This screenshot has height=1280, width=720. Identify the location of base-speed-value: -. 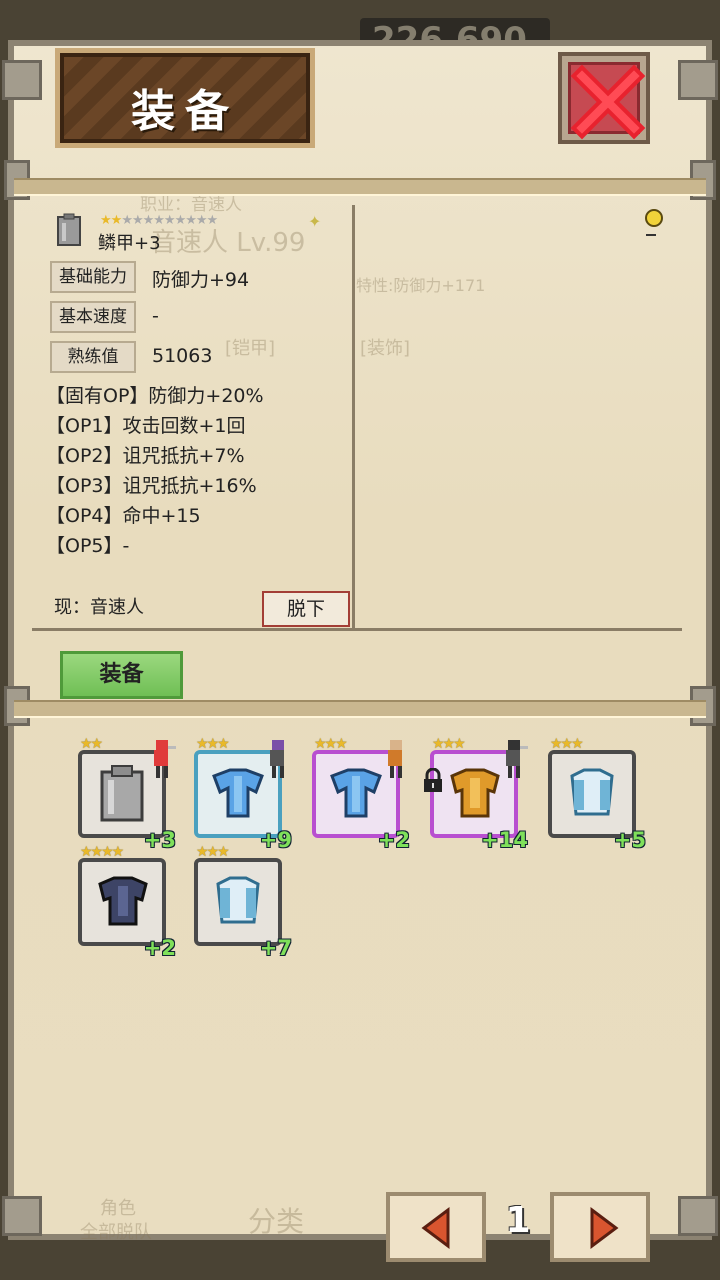
(155, 316).